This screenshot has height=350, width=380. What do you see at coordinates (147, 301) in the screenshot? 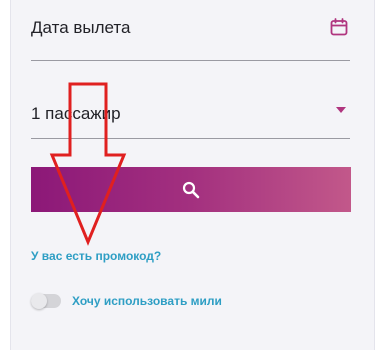
I see `use-miles-label: Хочу использовать мили` at bounding box center [147, 301].